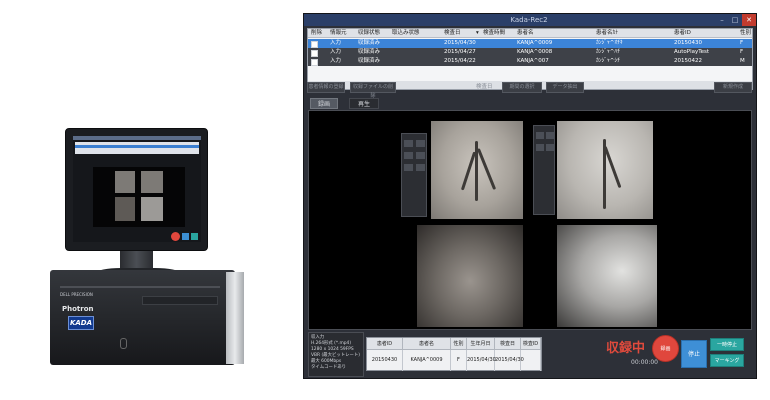  What do you see at coordinates (180, 300) in the screenshot?
I see `tower-drive-bay` at bounding box center [180, 300].